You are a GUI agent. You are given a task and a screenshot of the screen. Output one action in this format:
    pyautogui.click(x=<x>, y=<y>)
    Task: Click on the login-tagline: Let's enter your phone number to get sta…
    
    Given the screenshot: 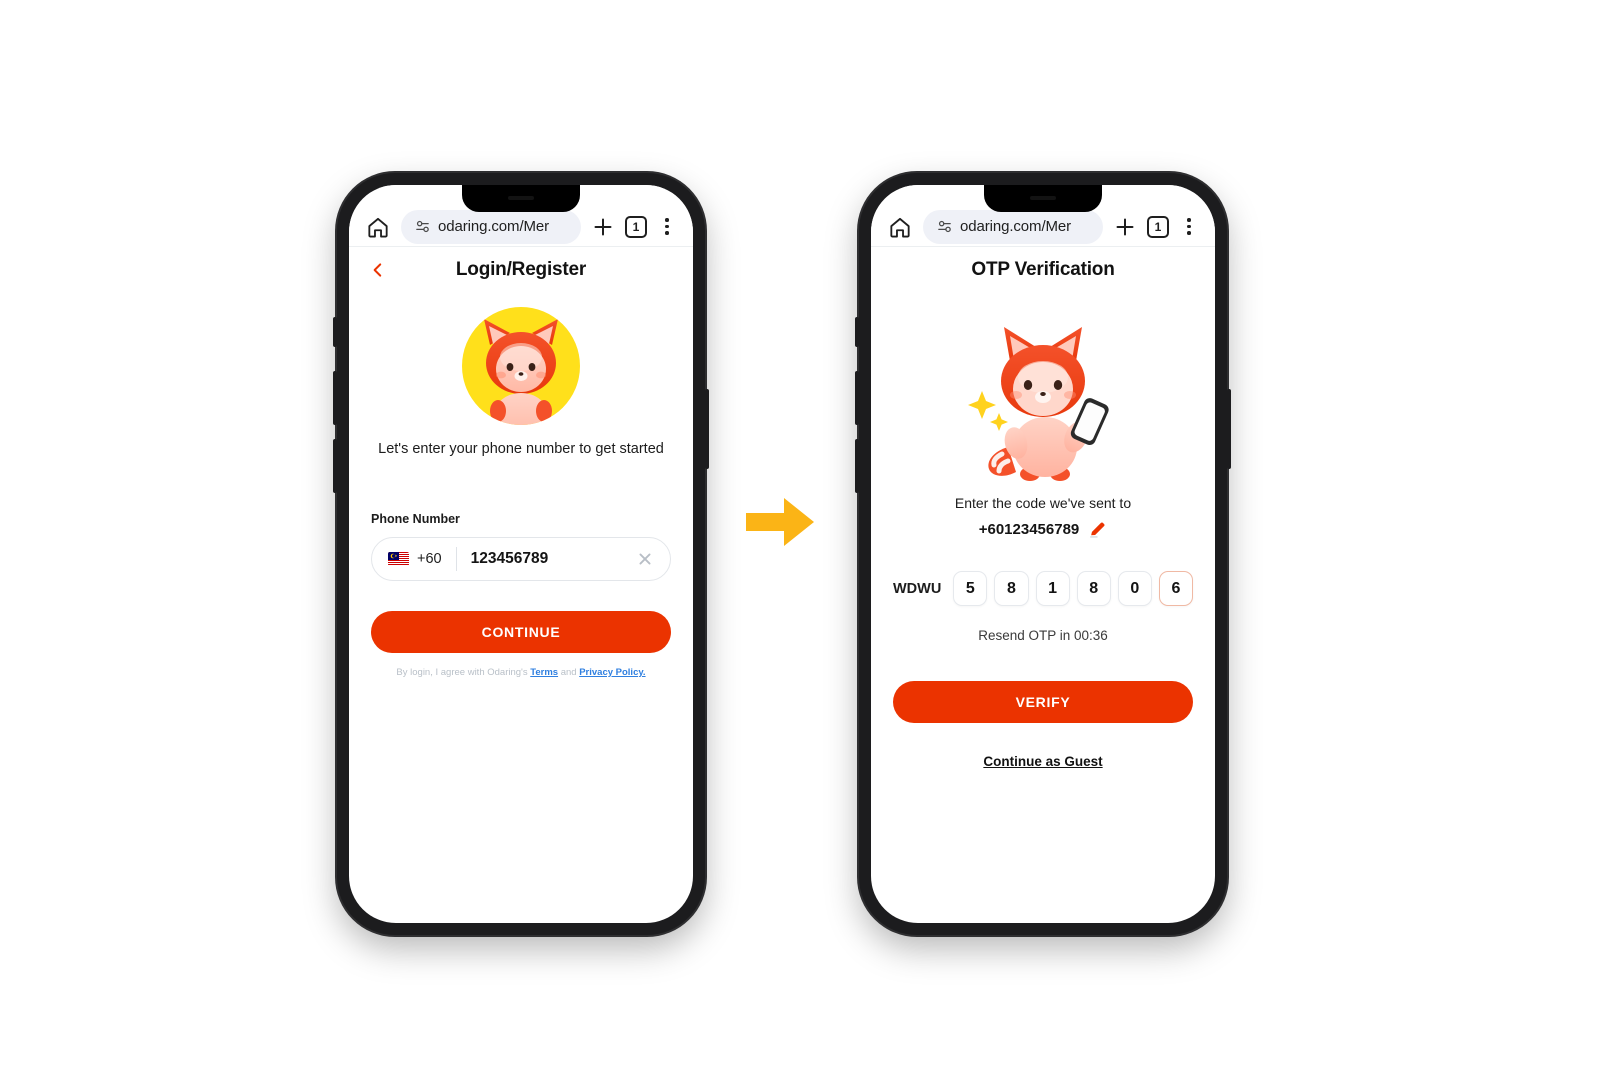 What is the action you would take?
    pyautogui.click(x=521, y=449)
    